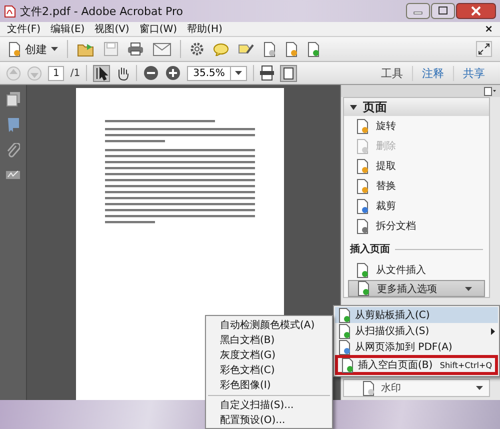  Describe the element at coordinates (158, 29) in the screenshot. I see `menu-item: 窗口(W)` at that location.